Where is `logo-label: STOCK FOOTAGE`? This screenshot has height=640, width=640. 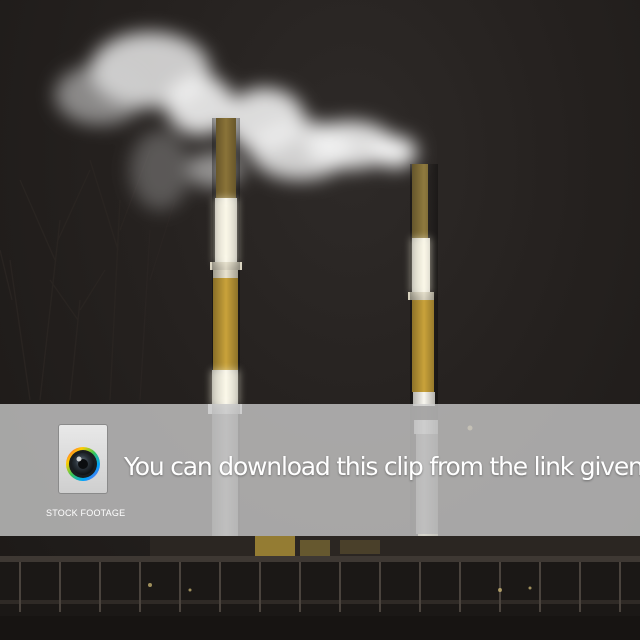
logo-label: STOCK FOOTAGE is located at coordinates (86, 513).